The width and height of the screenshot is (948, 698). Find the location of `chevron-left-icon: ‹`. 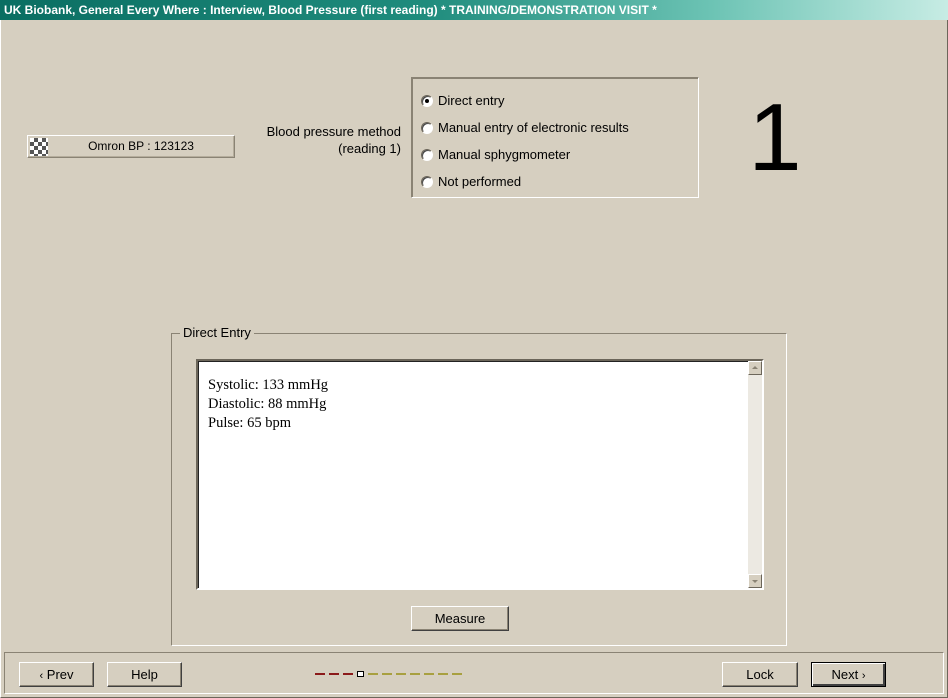

chevron-left-icon: ‹ is located at coordinates (41, 676).